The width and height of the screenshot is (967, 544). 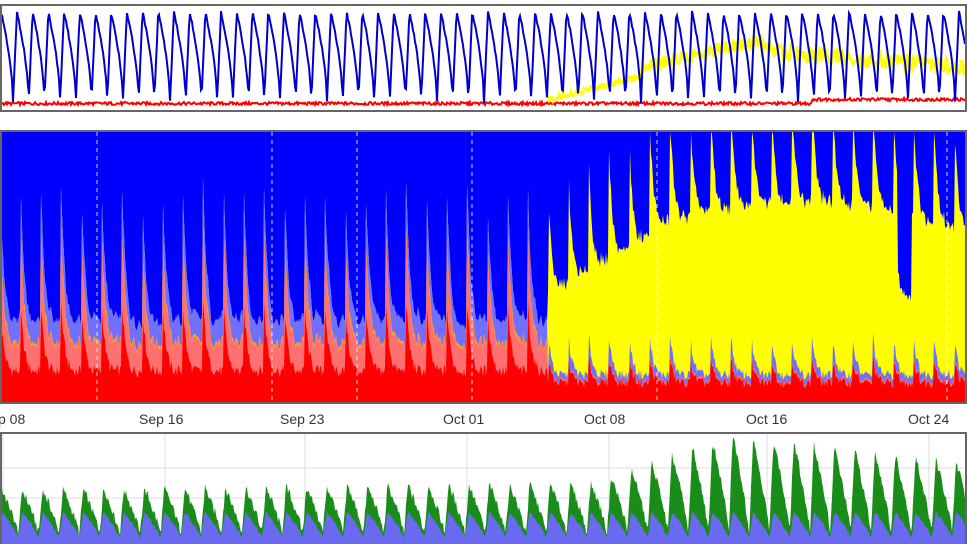 What do you see at coordinates (13, 419) in the screenshot?
I see `x-tick-label: p 08` at bounding box center [13, 419].